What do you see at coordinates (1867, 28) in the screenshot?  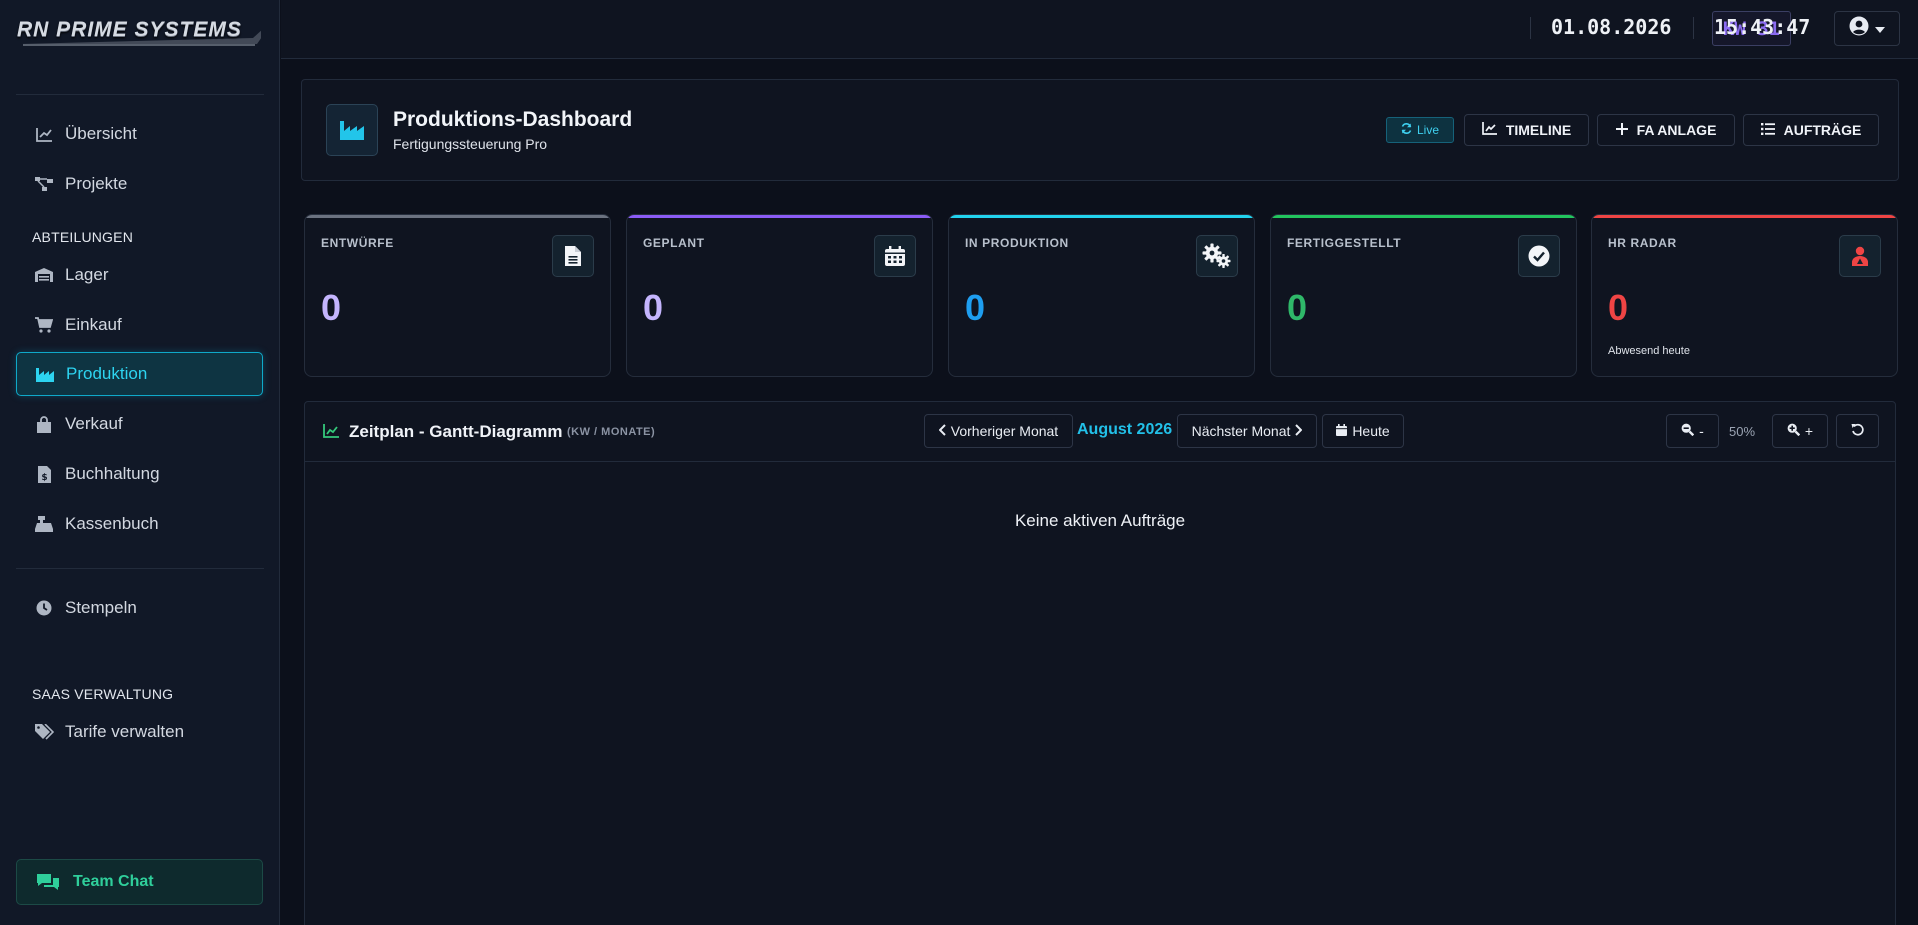 I see `user-menu-button` at bounding box center [1867, 28].